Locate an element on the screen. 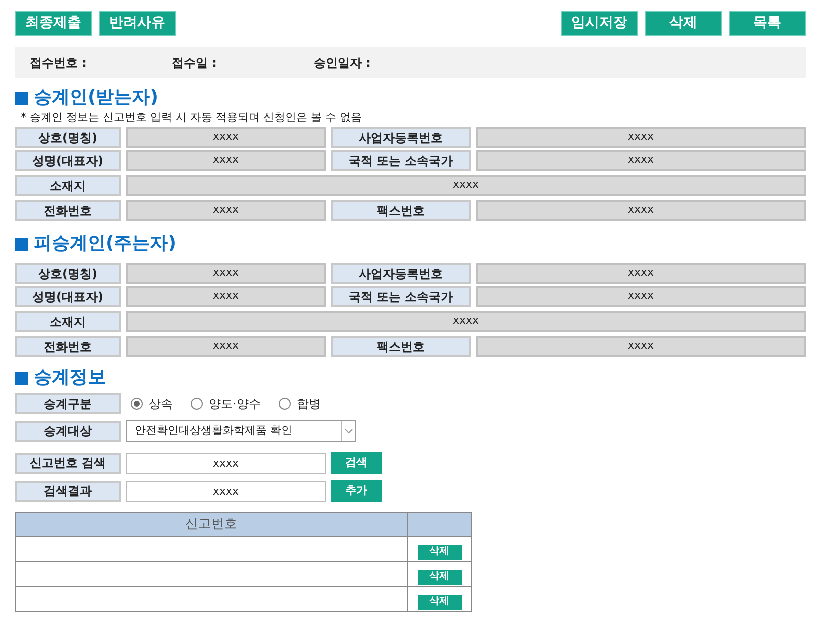 This screenshot has width=835, height=644. radio-option: 상속 is located at coordinates (152, 403).